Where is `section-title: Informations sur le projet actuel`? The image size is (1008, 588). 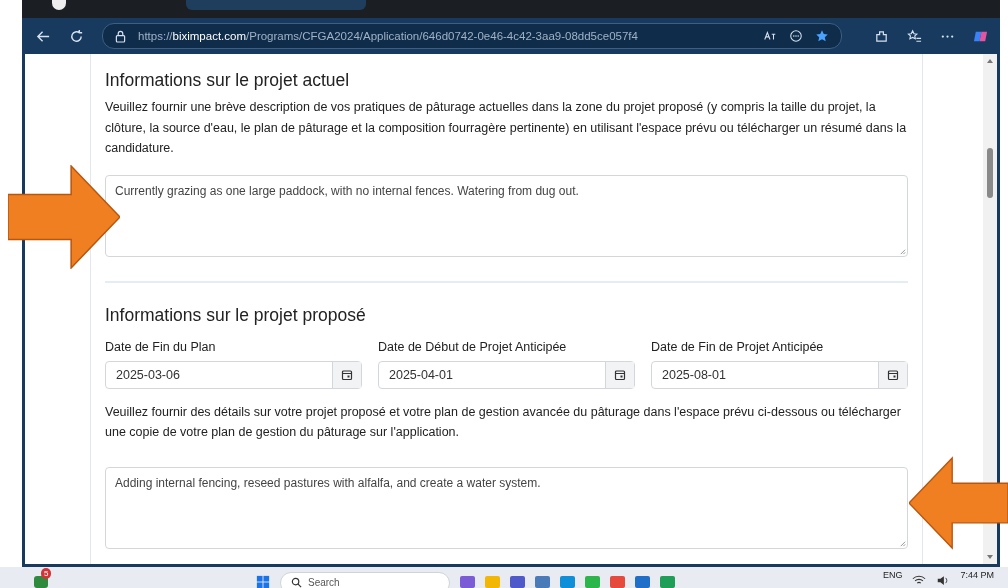
section-title: Informations sur le projet actuel is located at coordinates (228, 80).